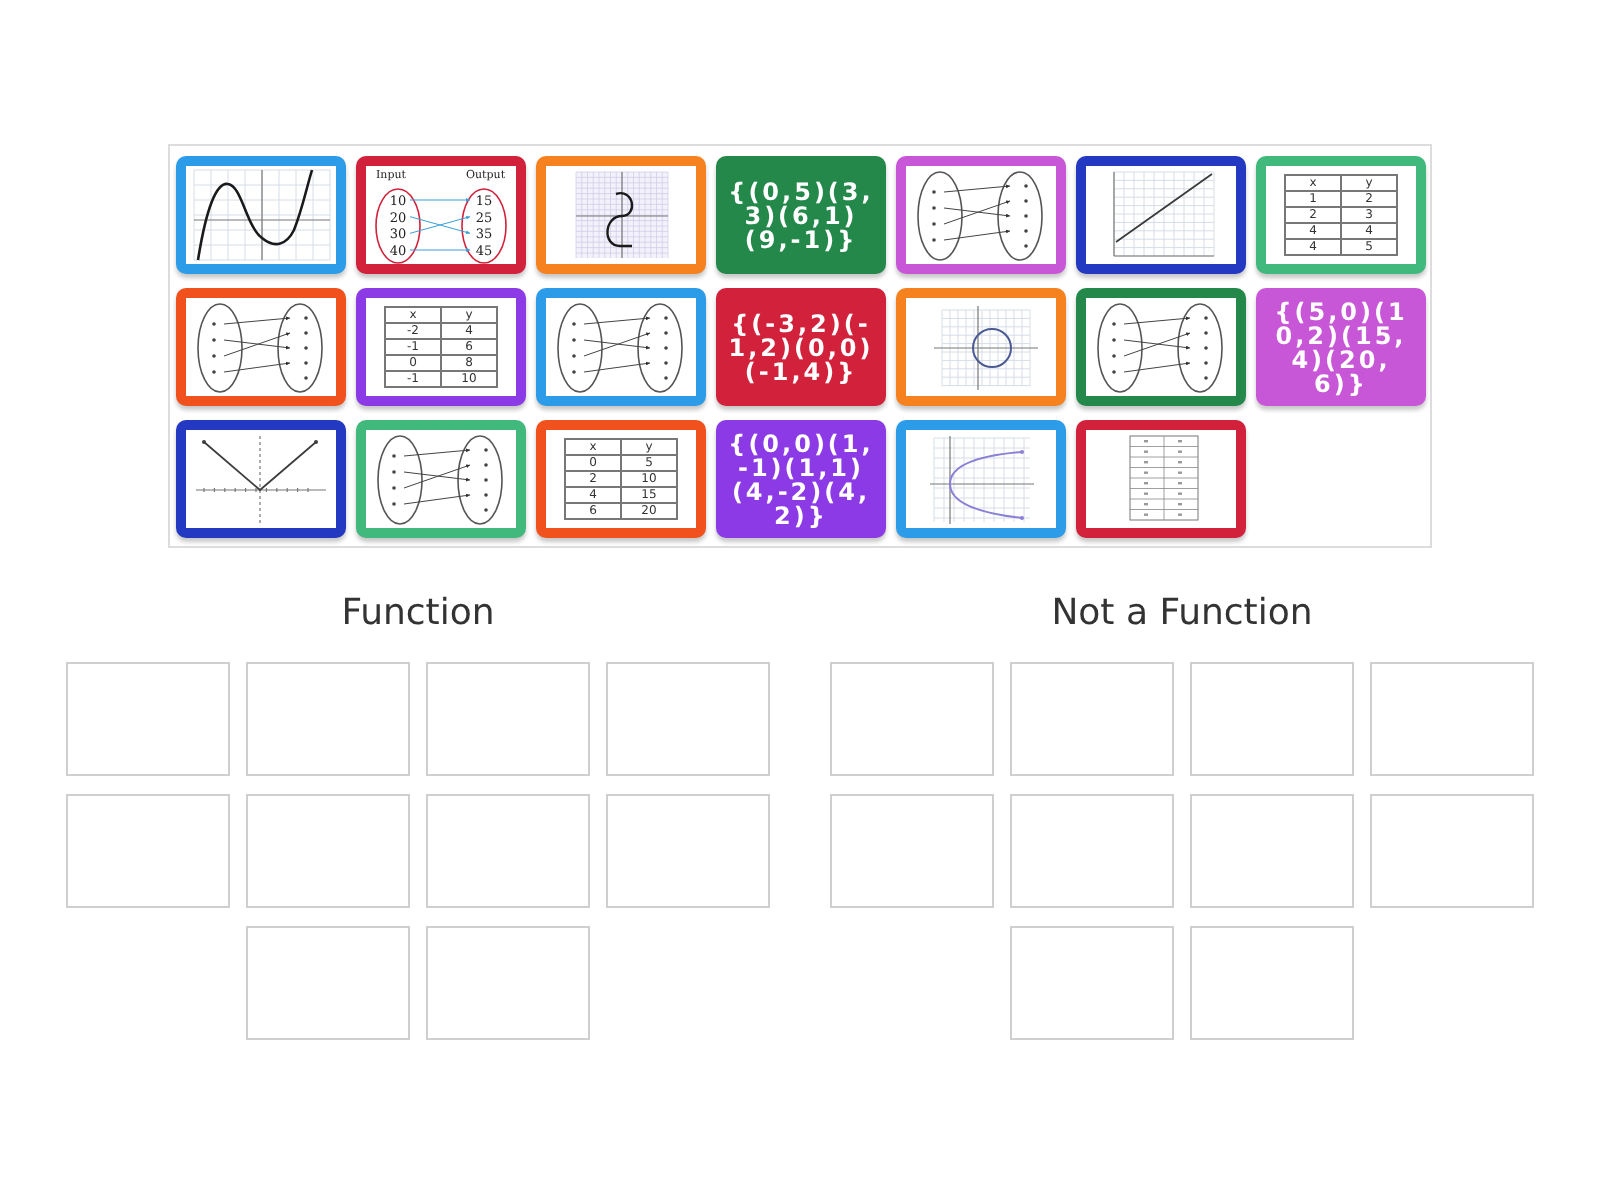 This screenshot has width=1600, height=1200. What do you see at coordinates (801, 215) in the screenshot?
I see `ordered-pairs-card: {(0,5)(3,3)(6,1)(9,-1)}` at bounding box center [801, 215].